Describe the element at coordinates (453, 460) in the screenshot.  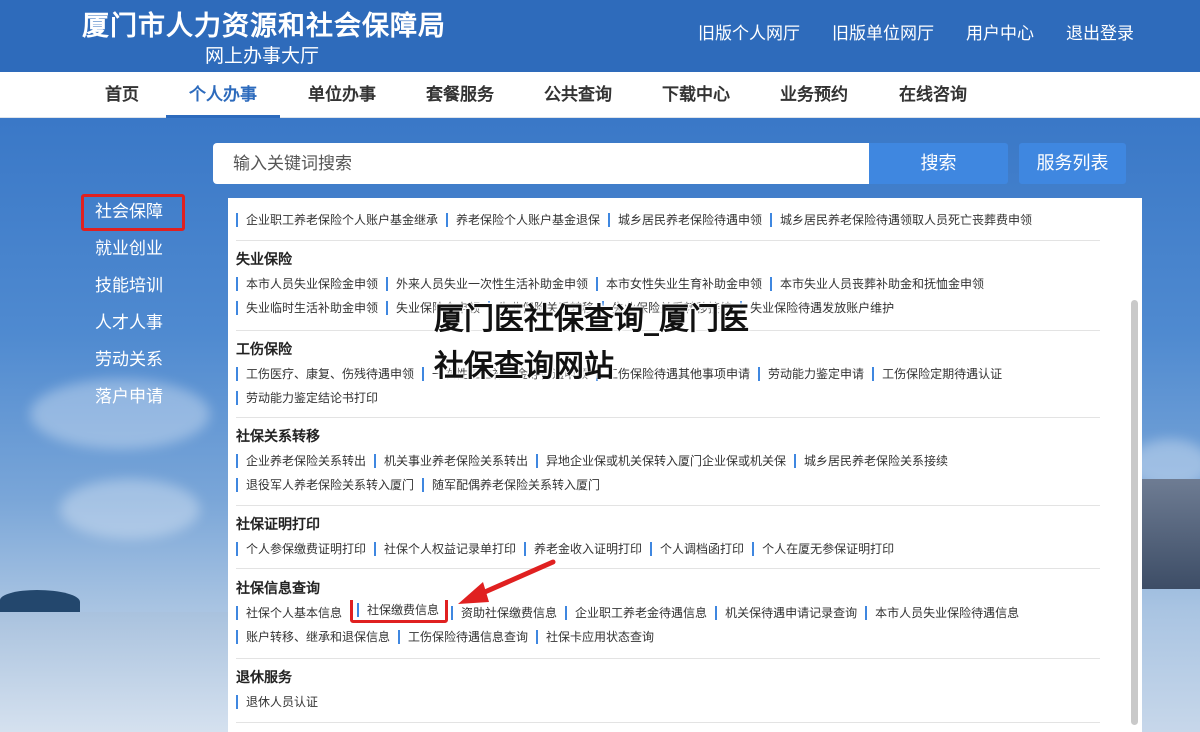
I see `service-link: 机关事业养老保险关系转出` at that location.